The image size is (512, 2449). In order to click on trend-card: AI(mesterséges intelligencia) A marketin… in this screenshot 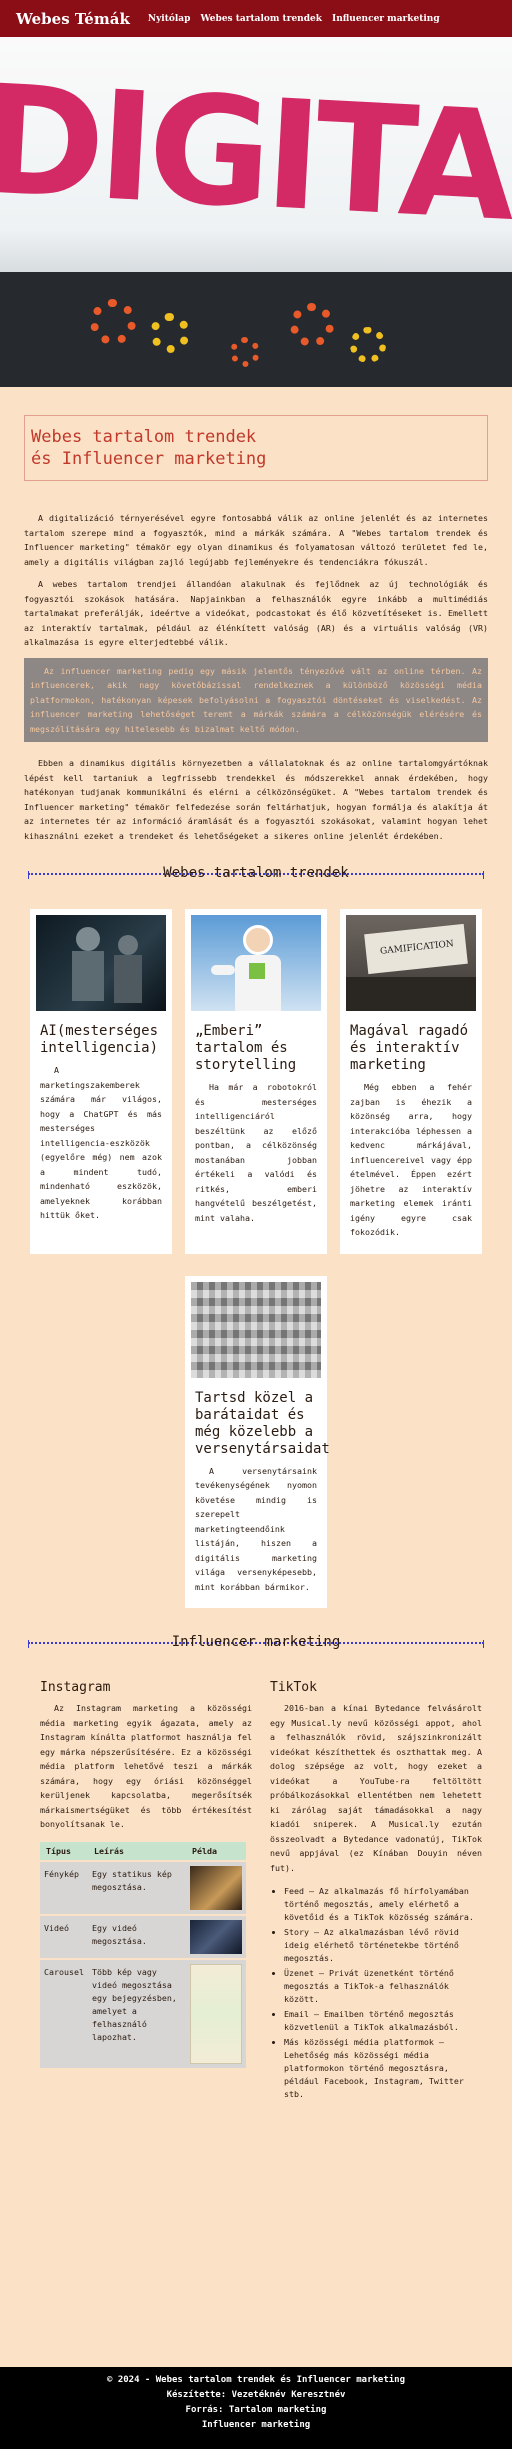, I will do `click(101, 1081)`.